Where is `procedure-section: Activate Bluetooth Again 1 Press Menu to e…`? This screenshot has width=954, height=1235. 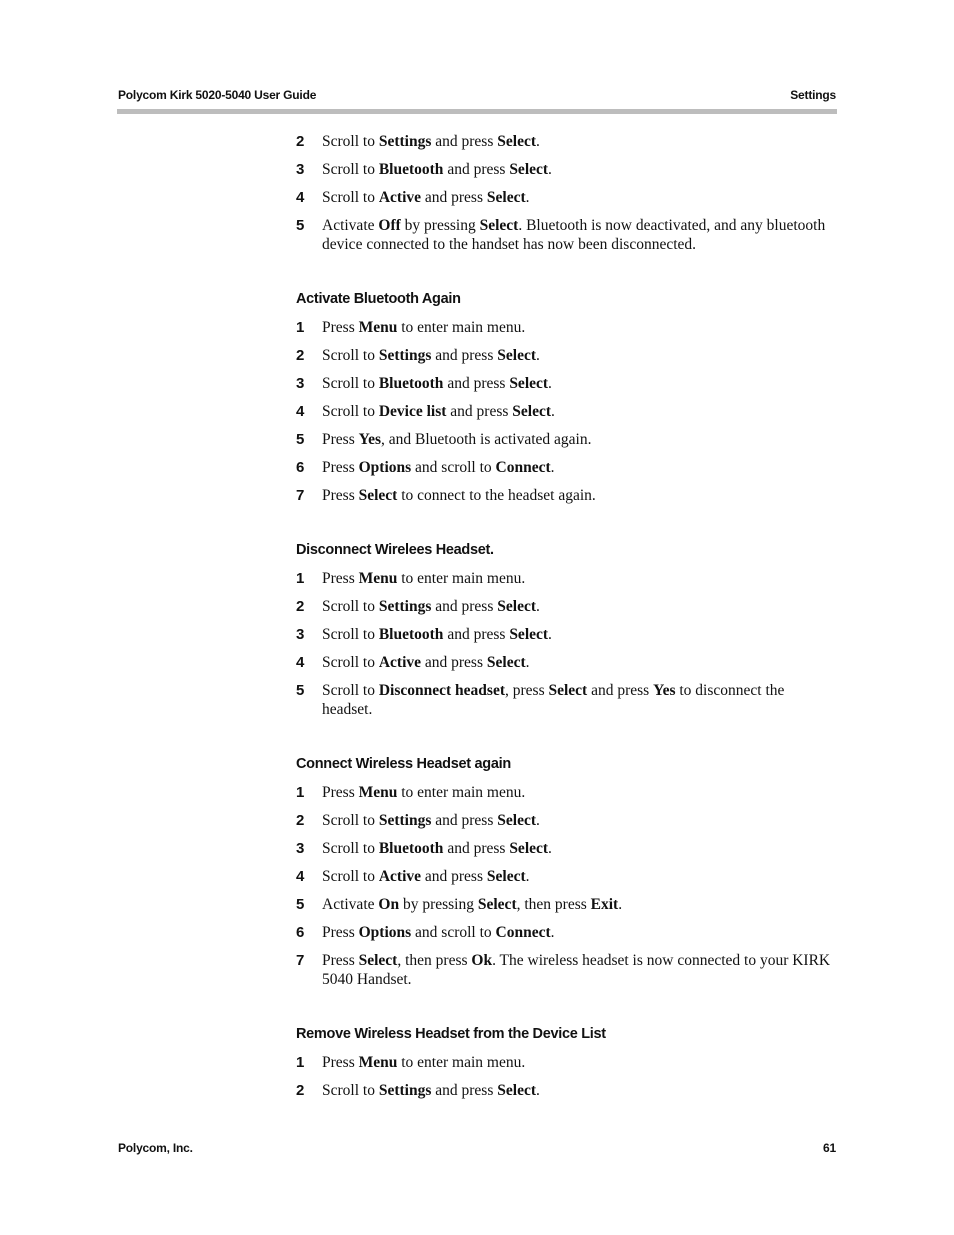
procedure-section: Activate Bluetooth Again 1 Press Menu to e… is located at coordinates (566, 397).